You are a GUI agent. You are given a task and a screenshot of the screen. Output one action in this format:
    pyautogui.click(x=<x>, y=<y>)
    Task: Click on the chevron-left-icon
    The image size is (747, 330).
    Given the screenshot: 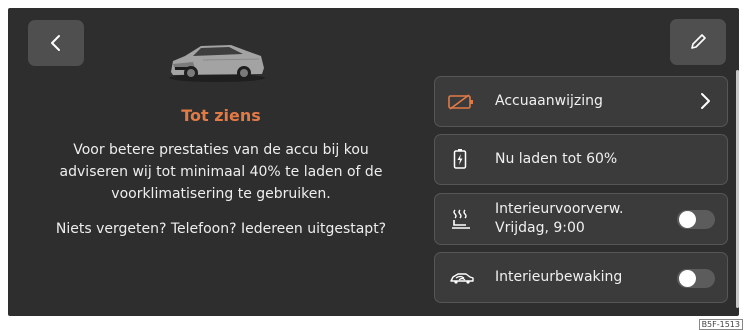 What is the action you would take?
    pyautogui.click(x=55, y=43)
    